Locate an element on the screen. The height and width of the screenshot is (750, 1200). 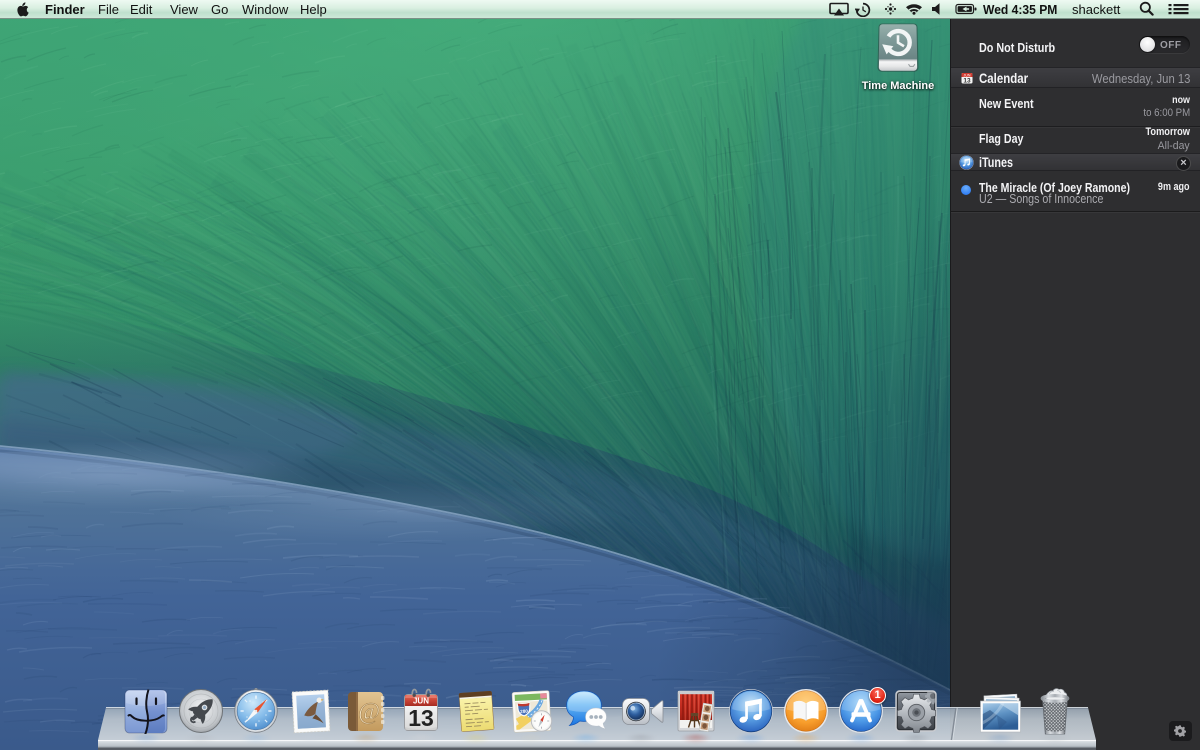
svg-text: 13 is located at coordinates (967, 80).